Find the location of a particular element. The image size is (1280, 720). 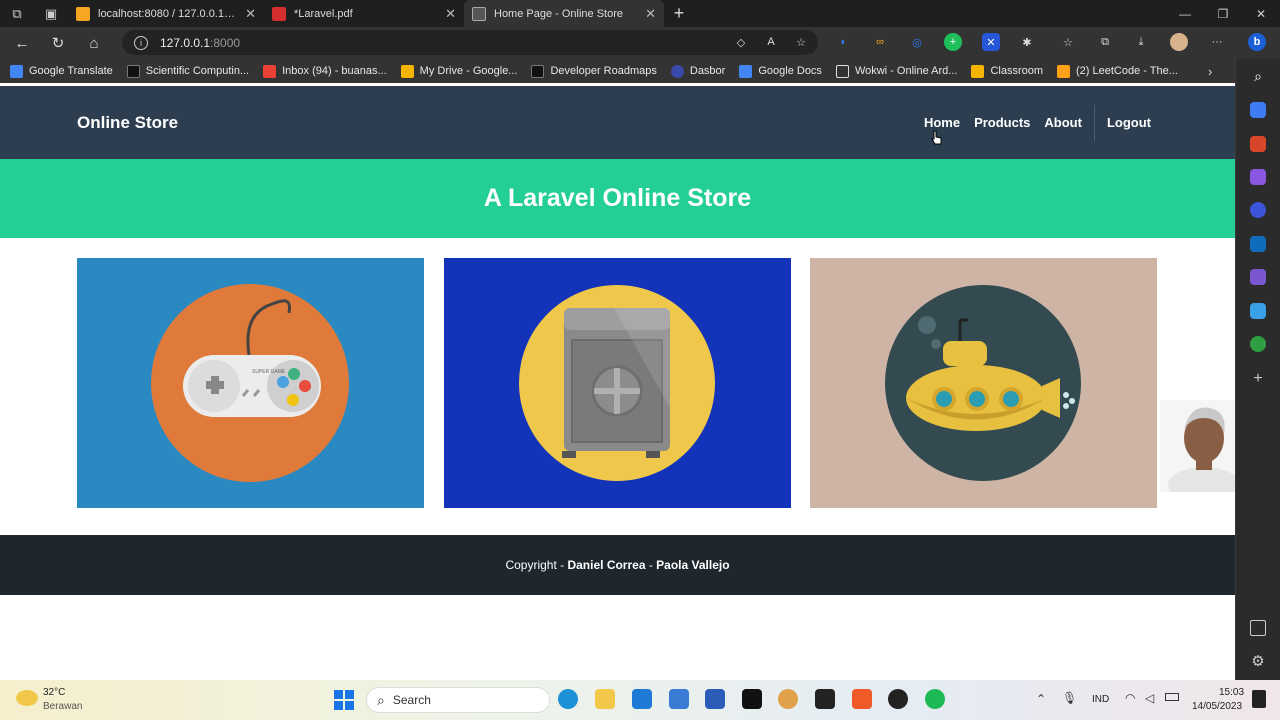

tab-actions-icon: ▣ is located at coordinates (51, 13).